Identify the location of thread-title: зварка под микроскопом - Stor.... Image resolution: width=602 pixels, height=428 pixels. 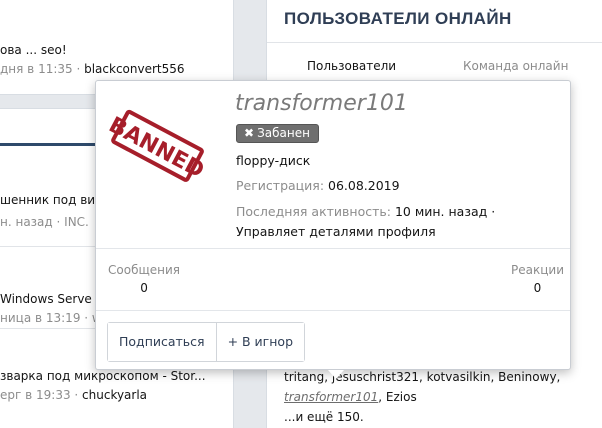
(103, 376).